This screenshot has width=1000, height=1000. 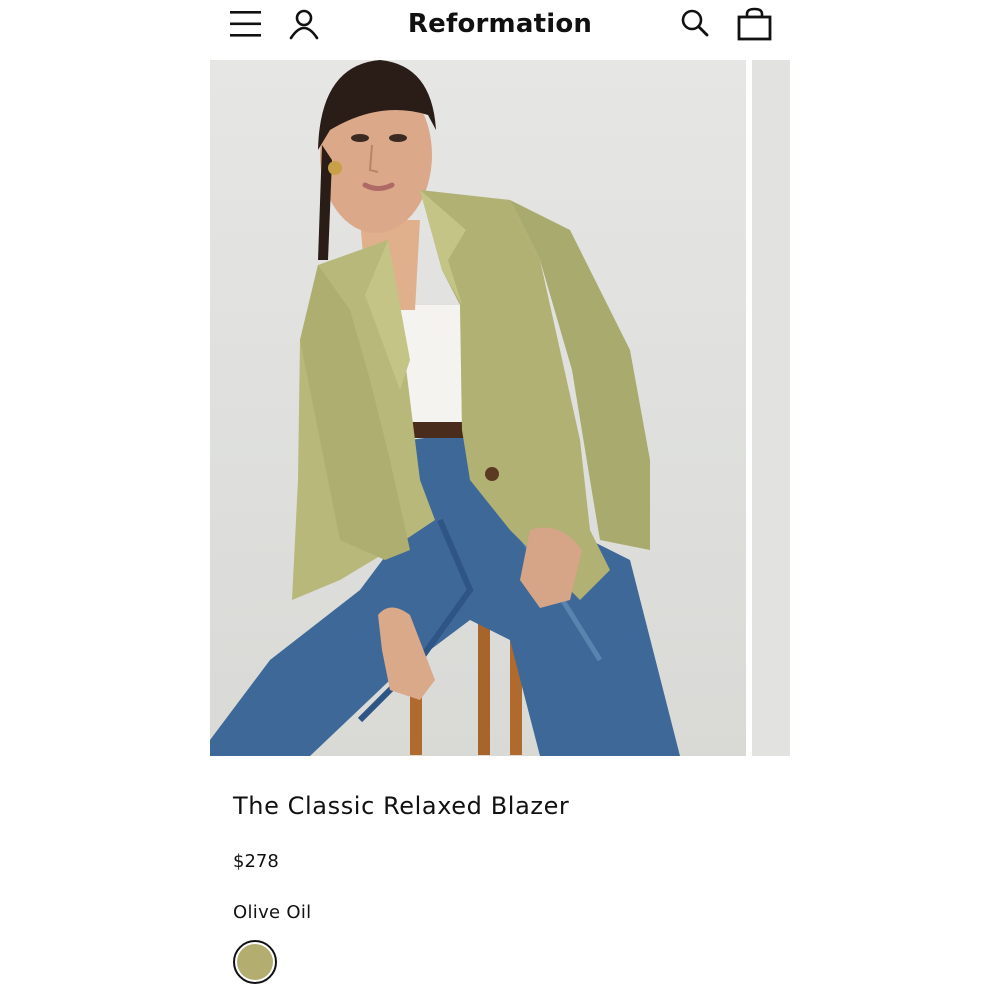 I want to click on color-swatch-olive-oil, so click(x=255, y=962).